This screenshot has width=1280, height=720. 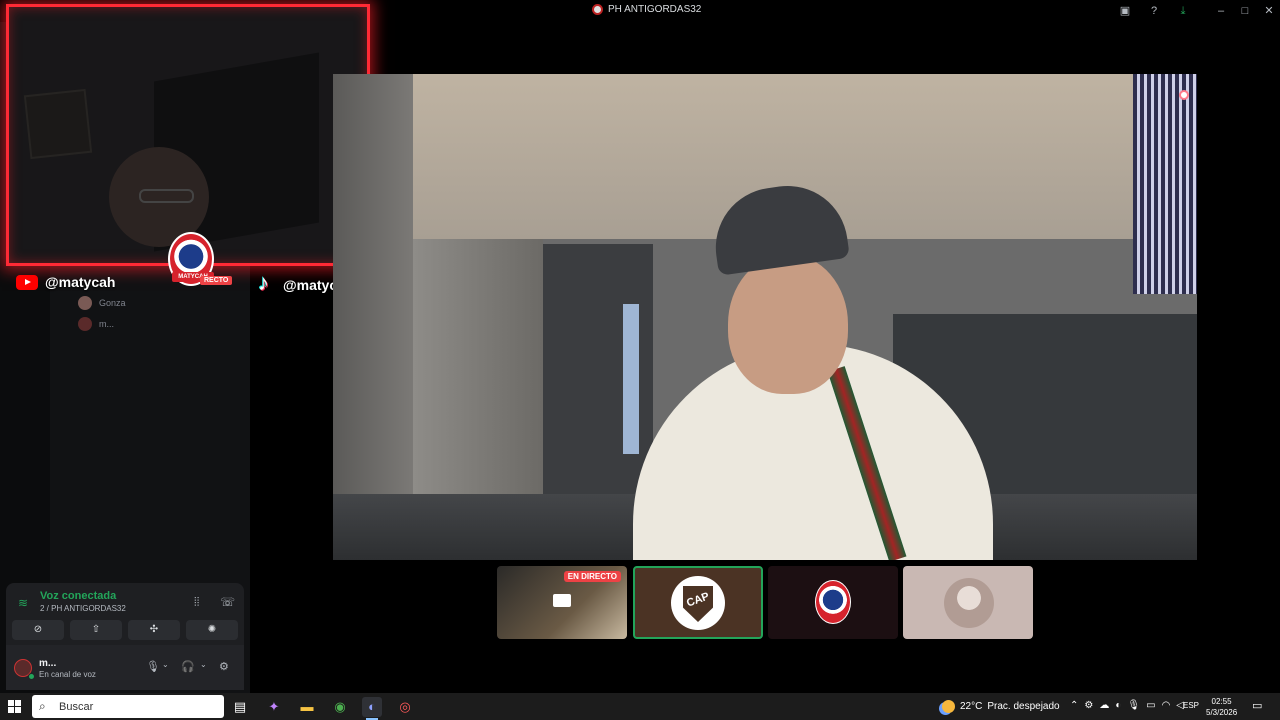 What do you see at coordinates (196, 602) in the screenshot?
I see `noise-suppression-icon: ⦙⦙` at bounding box center [196, 602].